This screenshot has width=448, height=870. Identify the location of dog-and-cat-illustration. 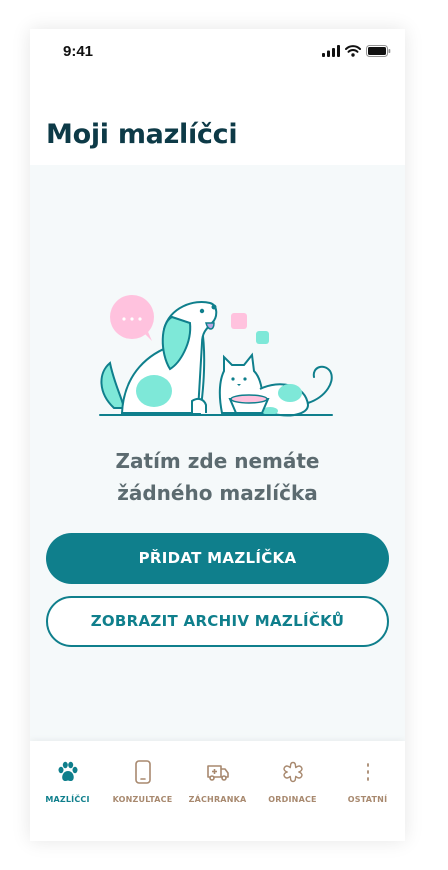
(216, 356).